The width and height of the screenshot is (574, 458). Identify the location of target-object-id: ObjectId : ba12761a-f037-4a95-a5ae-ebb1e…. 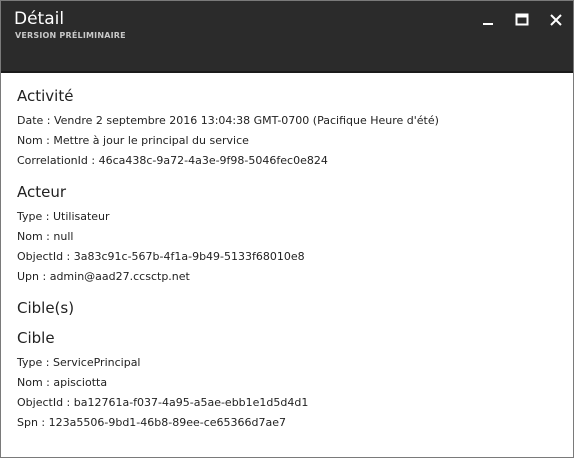
(163, 402).